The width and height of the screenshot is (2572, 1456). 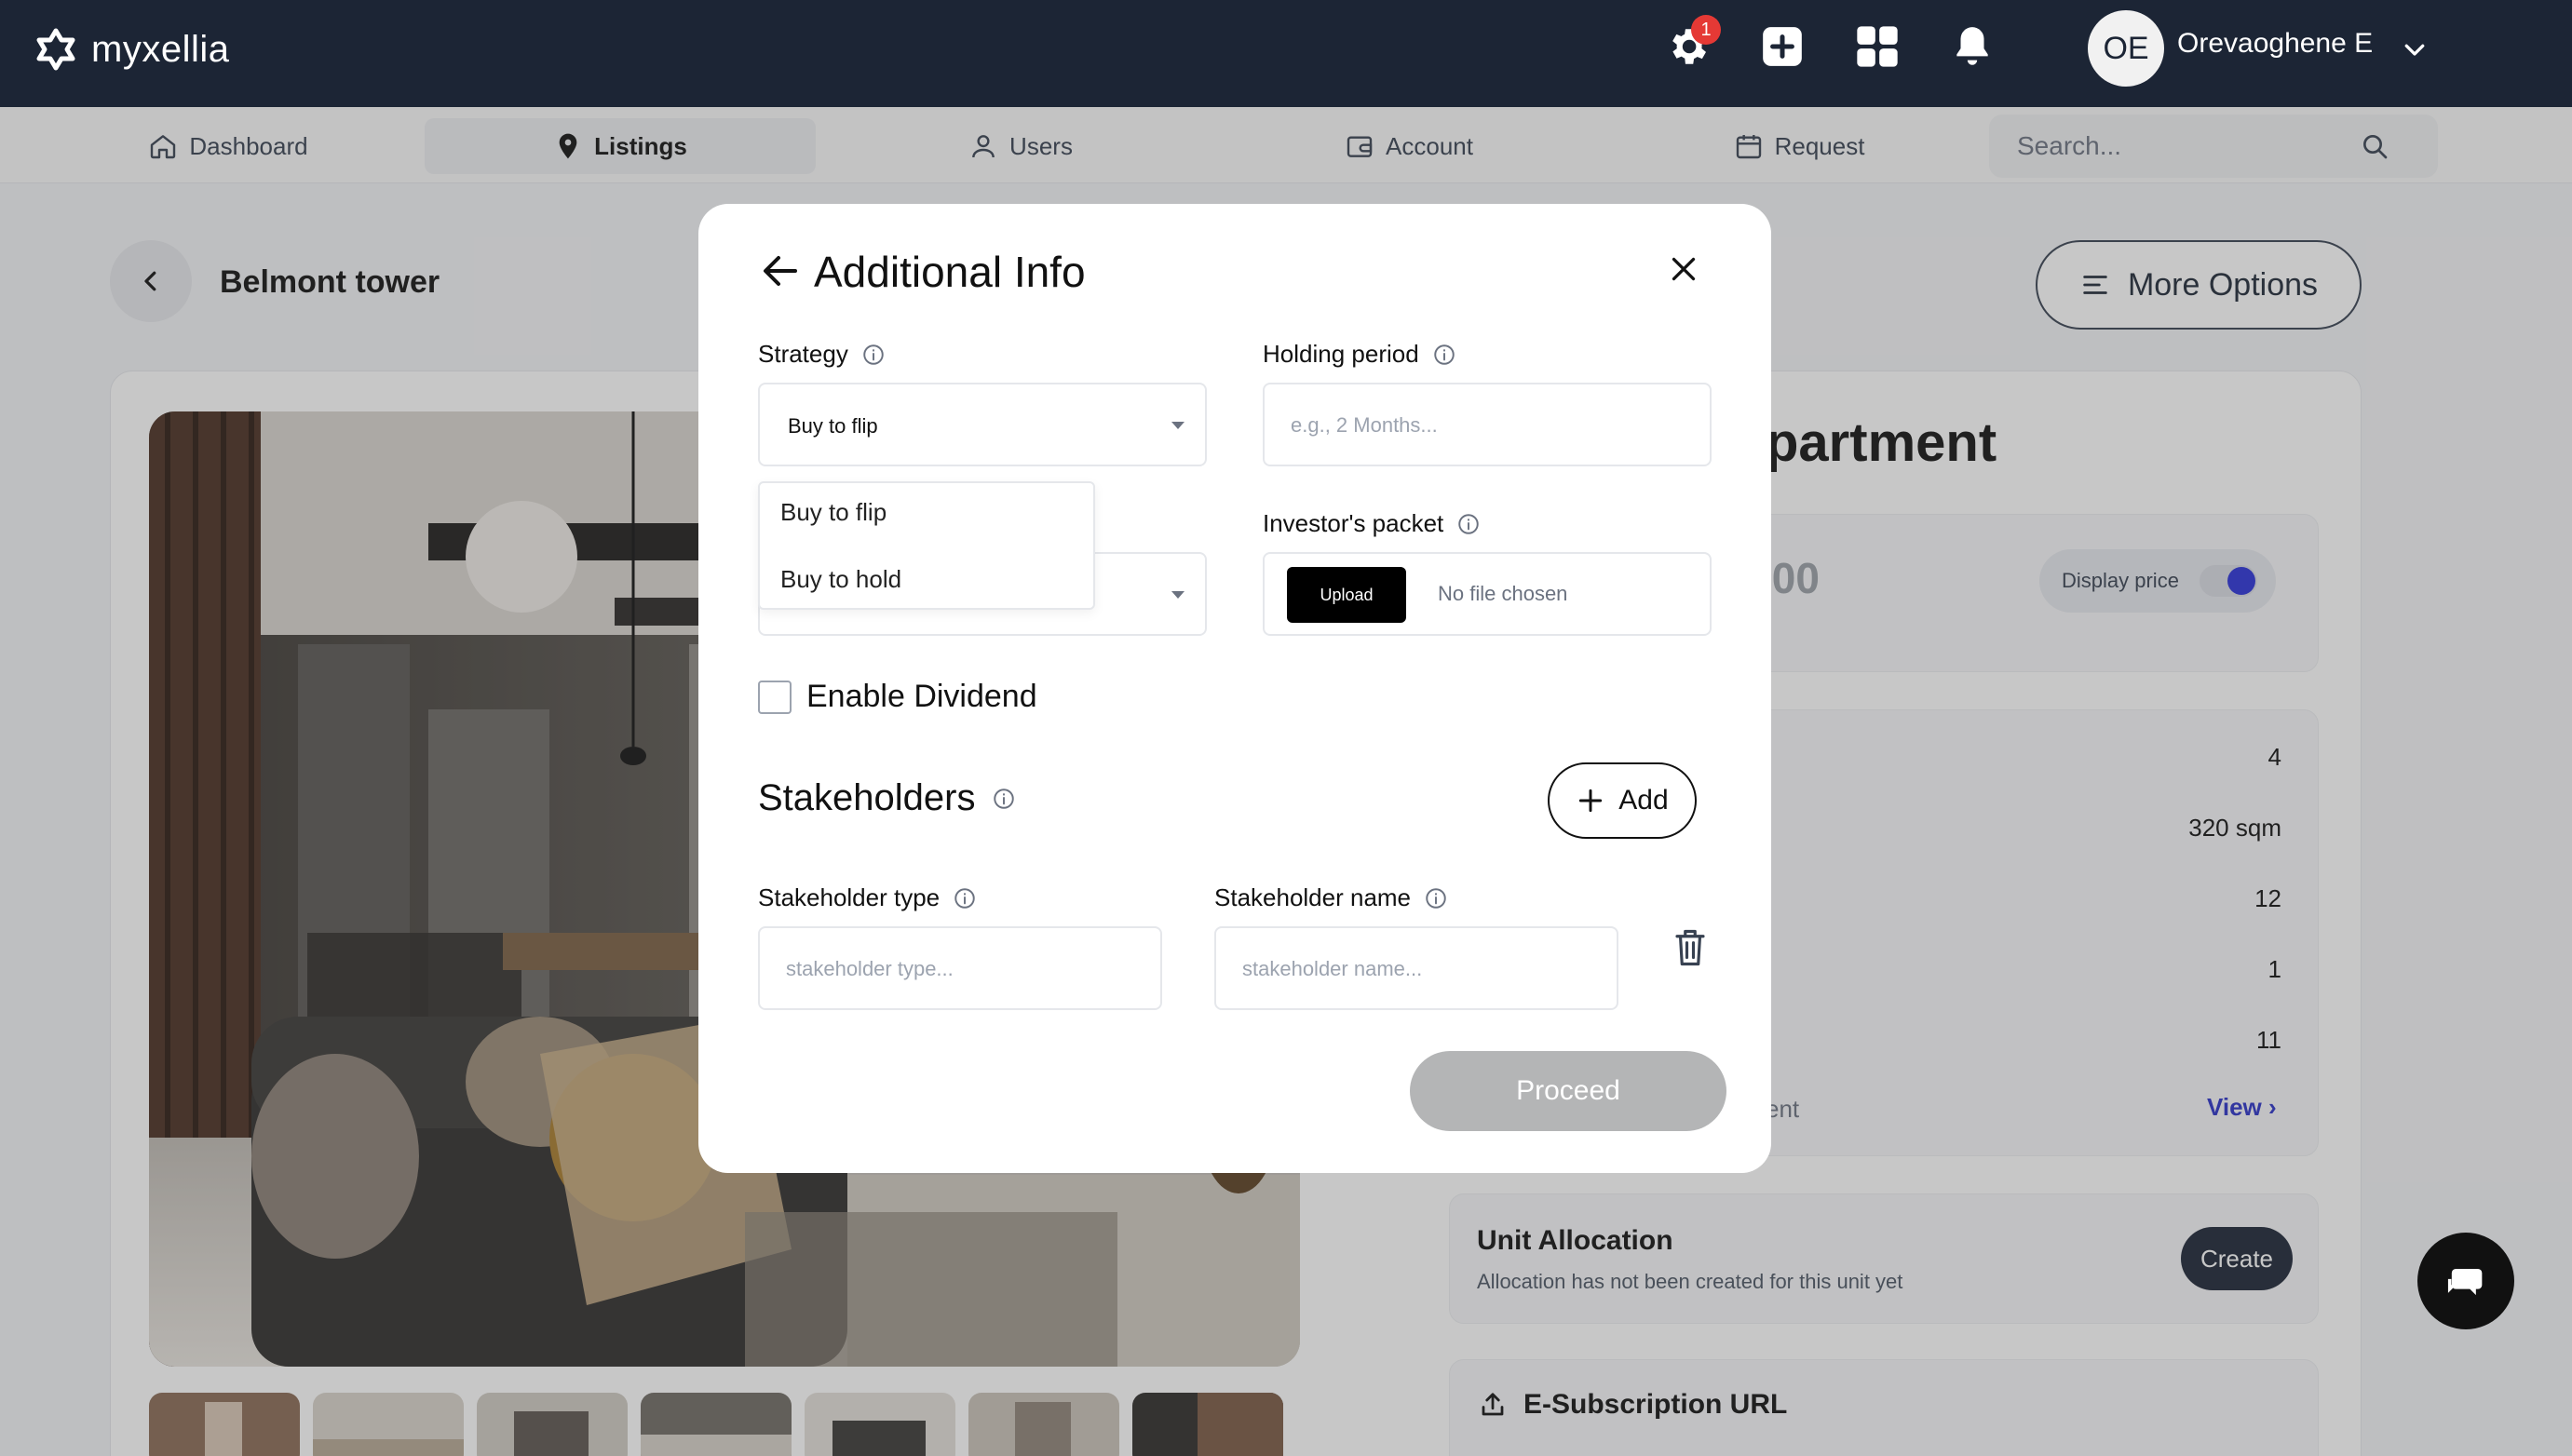 What do you see at coordinates (1568, 1091) in the screenshot?
I see `proceed-button: Proceed` at bounding box center [1568, 1091].